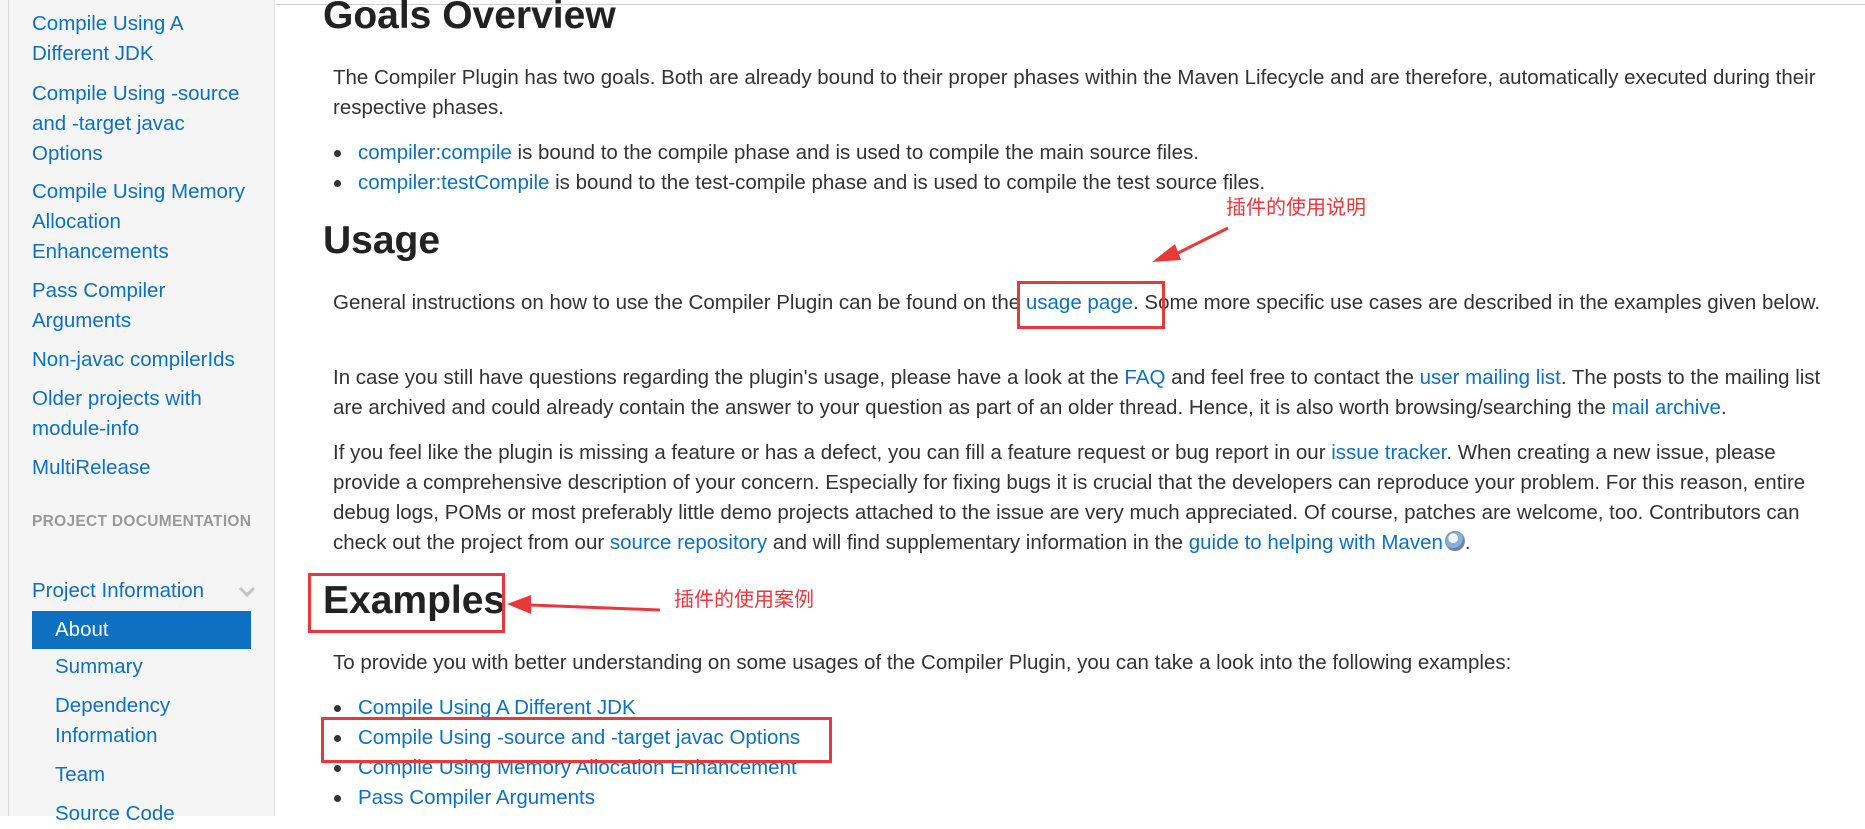 This screenshot has height=829, width=1865. What do you see at coordinates (141, 630) in the screenshot?
I see `sidebar-item-about: About` at bounding box center [141, 630].